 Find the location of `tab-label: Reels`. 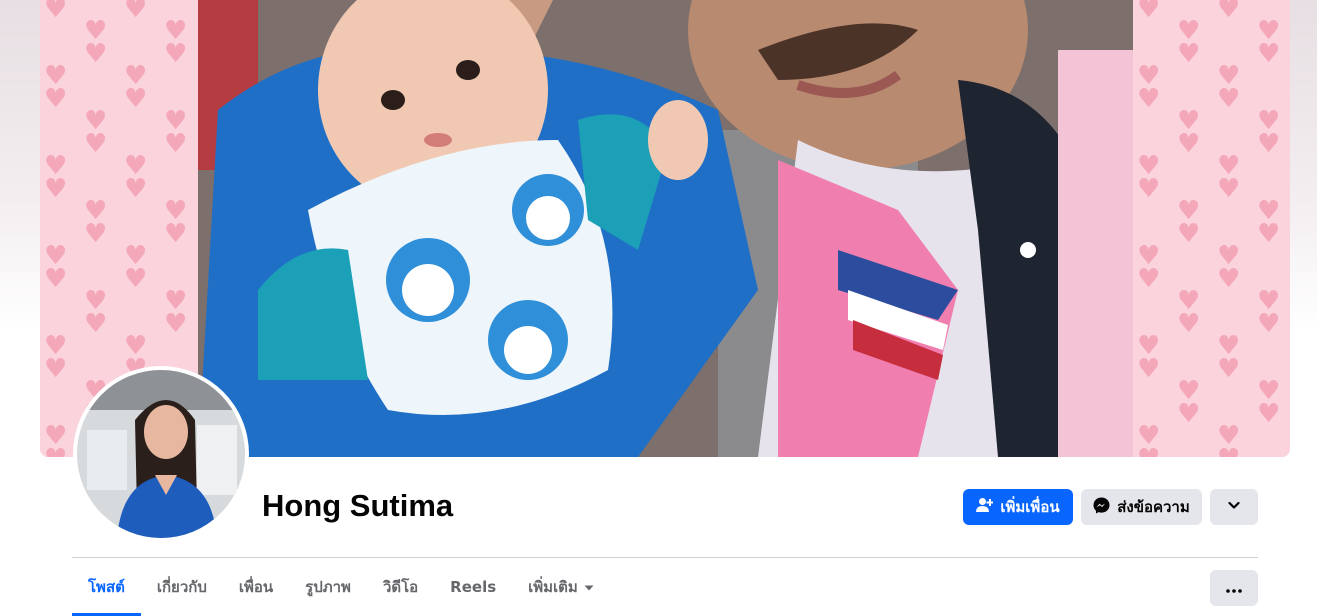

tab-label: Reels is located at coordinates (473, 587).